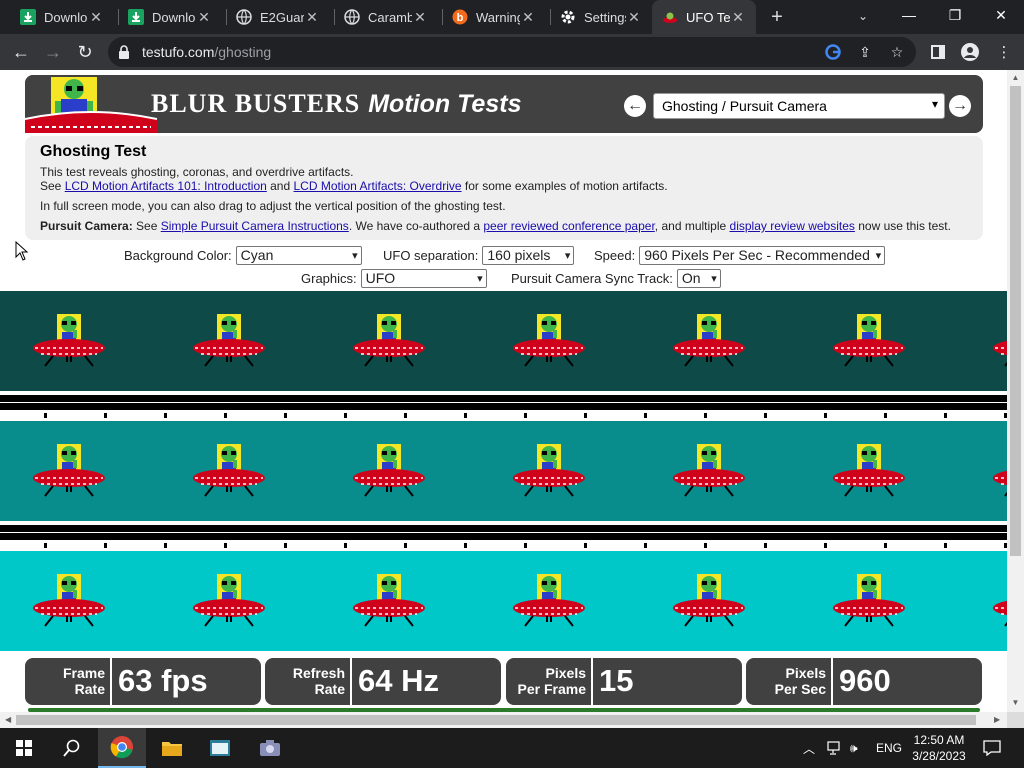 The image size is (1024, 768). What do you see at coordinates (833, 52) in the screenshot?
I see `google-icon` at bounding box center [833, 52].